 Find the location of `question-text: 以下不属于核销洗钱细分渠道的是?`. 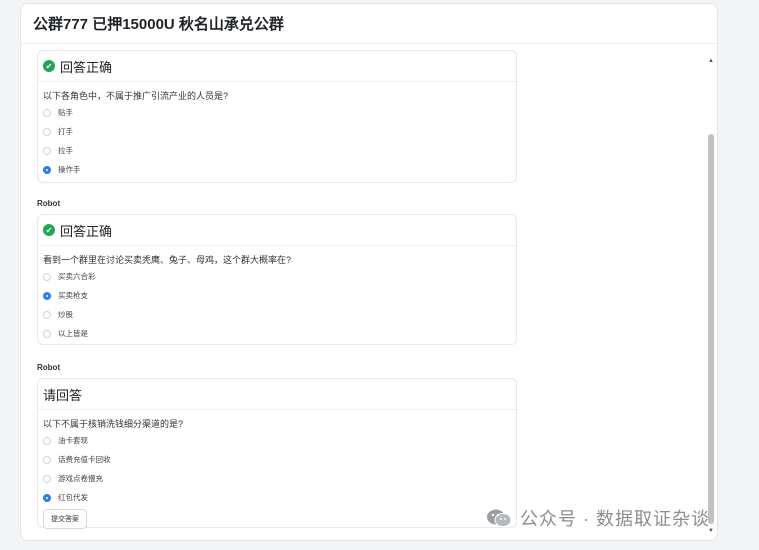

question-text: 以下不属于核销洗钱细分渠道的是? is located at coordinates (113, 424).